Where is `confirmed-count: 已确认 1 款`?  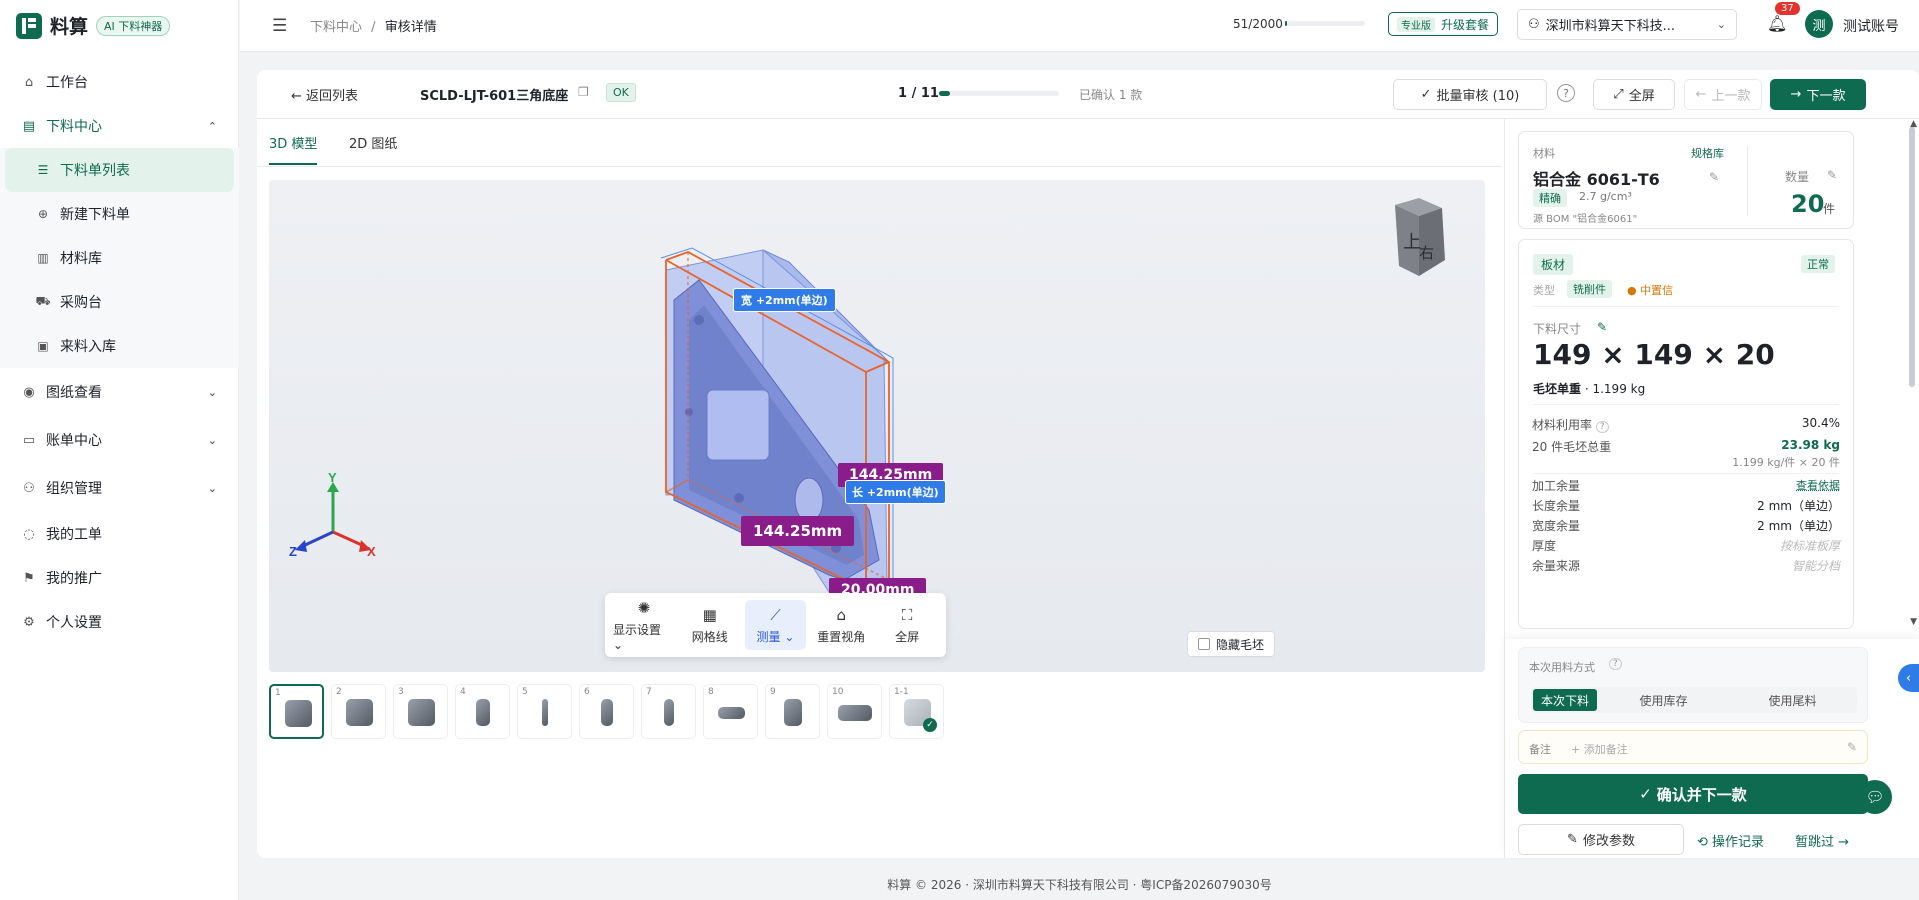 confirmed-count: 已确认 1 款 is located at coordinates (1110, 94).